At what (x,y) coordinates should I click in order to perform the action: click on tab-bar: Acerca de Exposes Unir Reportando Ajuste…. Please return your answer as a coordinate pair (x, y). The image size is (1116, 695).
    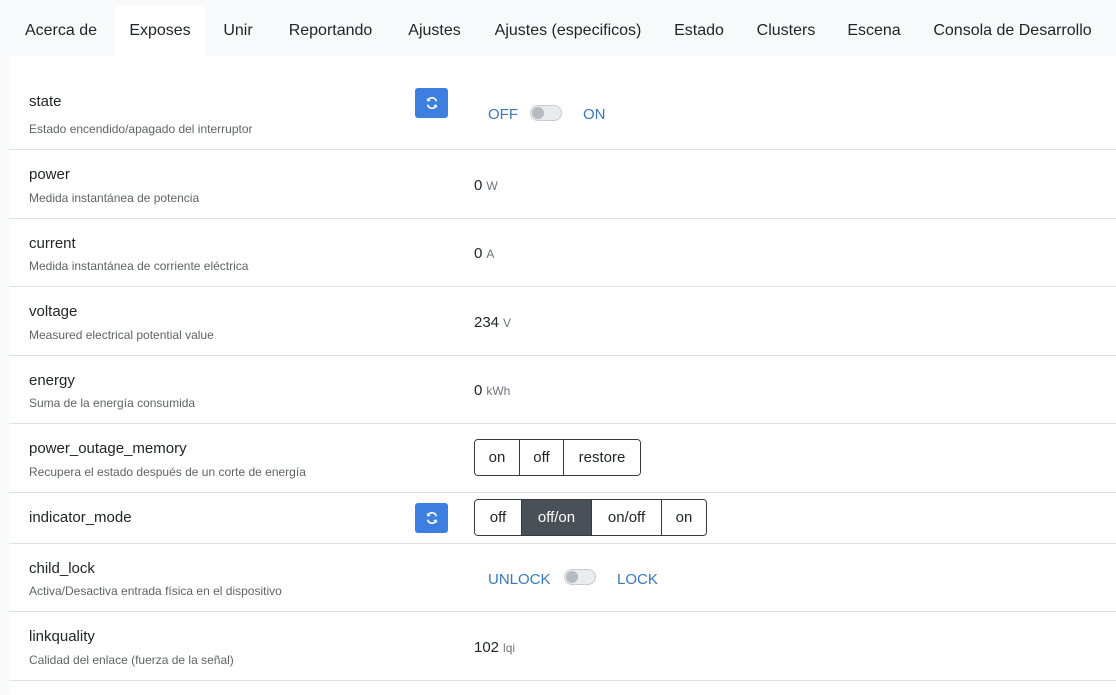
    Looking at the image, I should click on (558, 28).